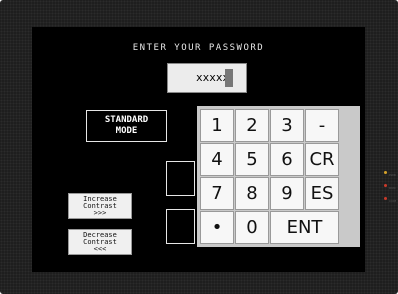  Describe the element at coordinates (304, 227) in the screenshot. I see `key-enter: ENT` at that location.